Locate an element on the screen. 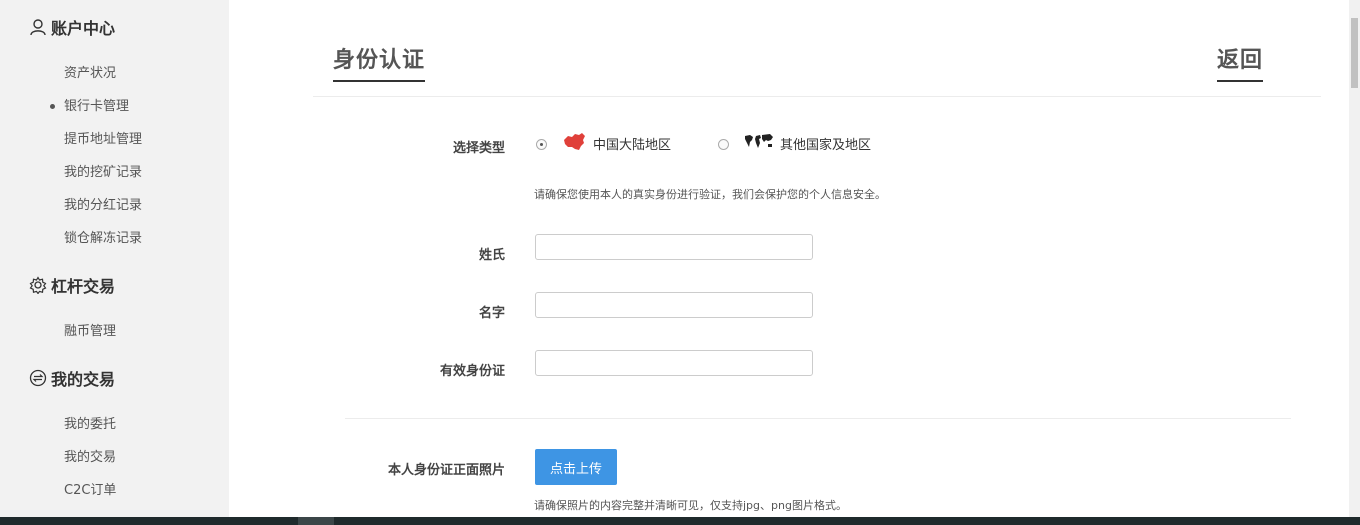 The height and width of the screenshot is (525, 1360). taskbar is located at coordinates (680, 521).